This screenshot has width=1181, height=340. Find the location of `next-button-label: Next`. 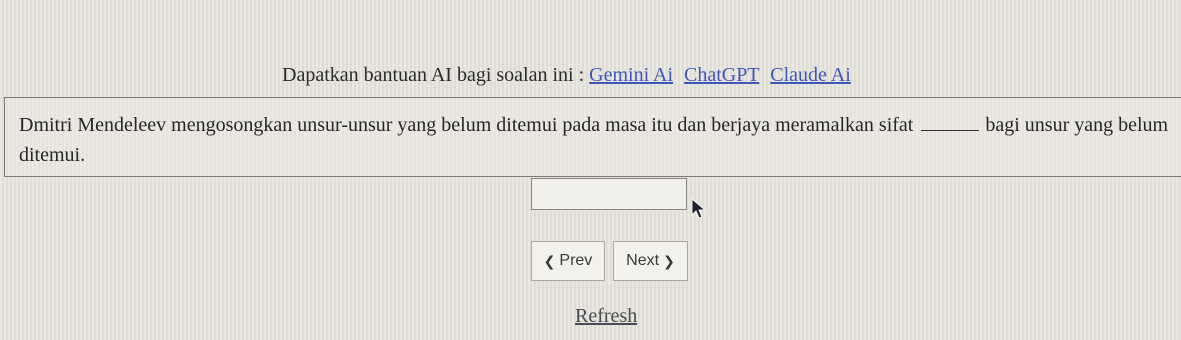

next-button-label: Next is located at coordinates (643, 260).